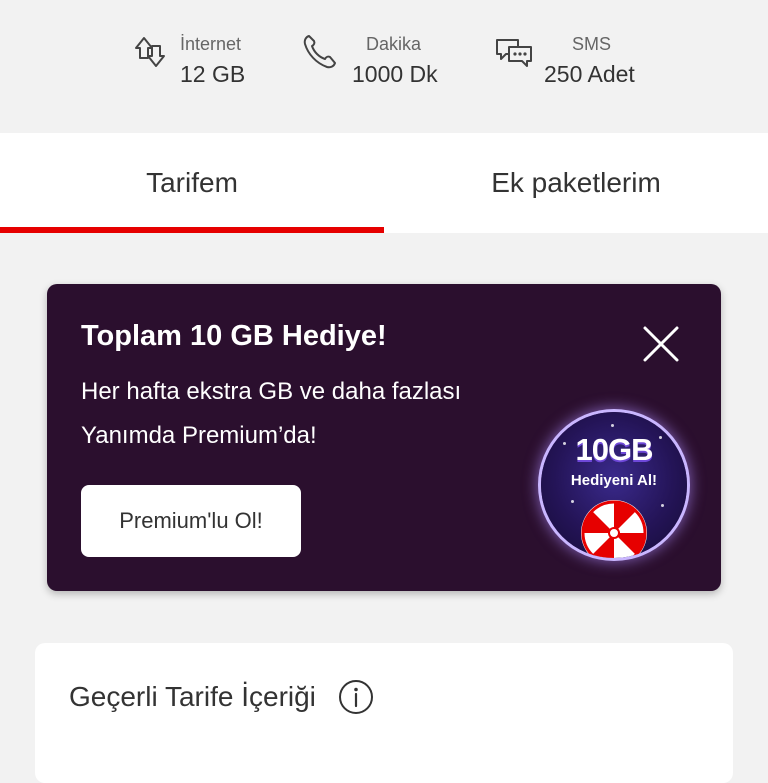 The image size is (768, 783). What do you see at coordinates (192, 696) in the screenshot?
I see `tariff-content-title: Geçerli Tarife İçeriği` at bounding box center [192, 696].